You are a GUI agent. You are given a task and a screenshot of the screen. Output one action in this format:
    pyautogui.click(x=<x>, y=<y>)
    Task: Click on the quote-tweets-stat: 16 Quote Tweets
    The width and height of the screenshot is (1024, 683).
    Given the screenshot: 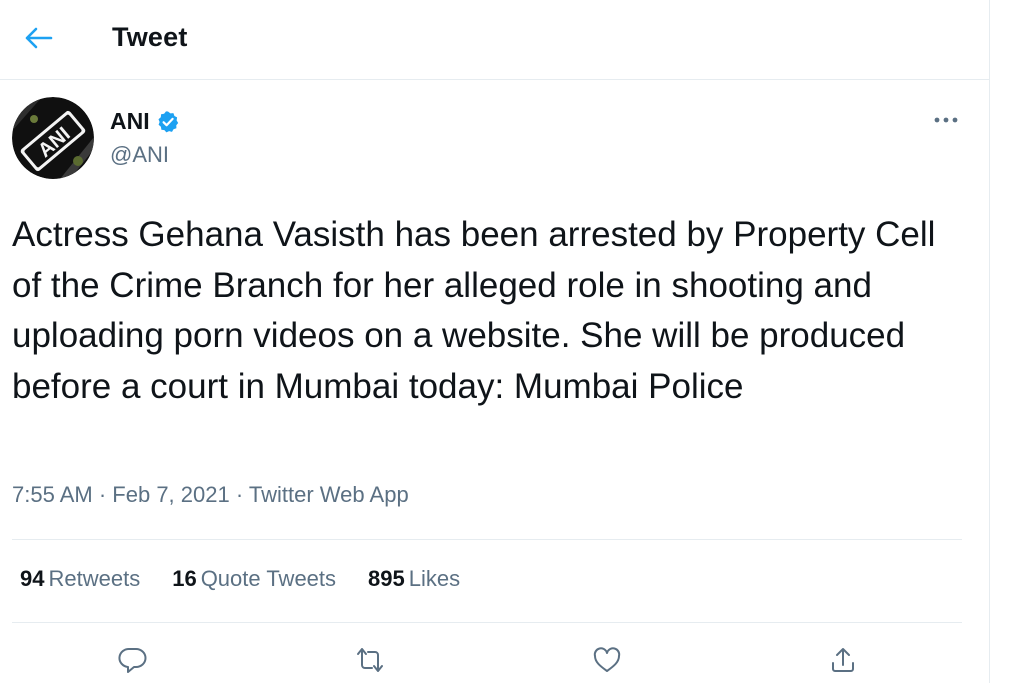 What is the action you would take?
    pyautogui.click(x=254, y=579)
    